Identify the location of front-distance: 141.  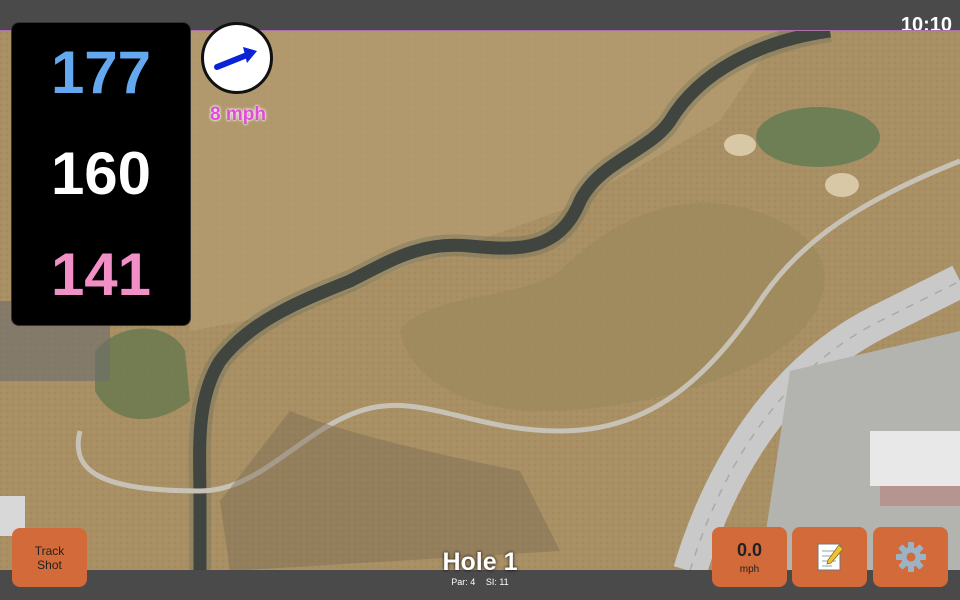
(101, 274).